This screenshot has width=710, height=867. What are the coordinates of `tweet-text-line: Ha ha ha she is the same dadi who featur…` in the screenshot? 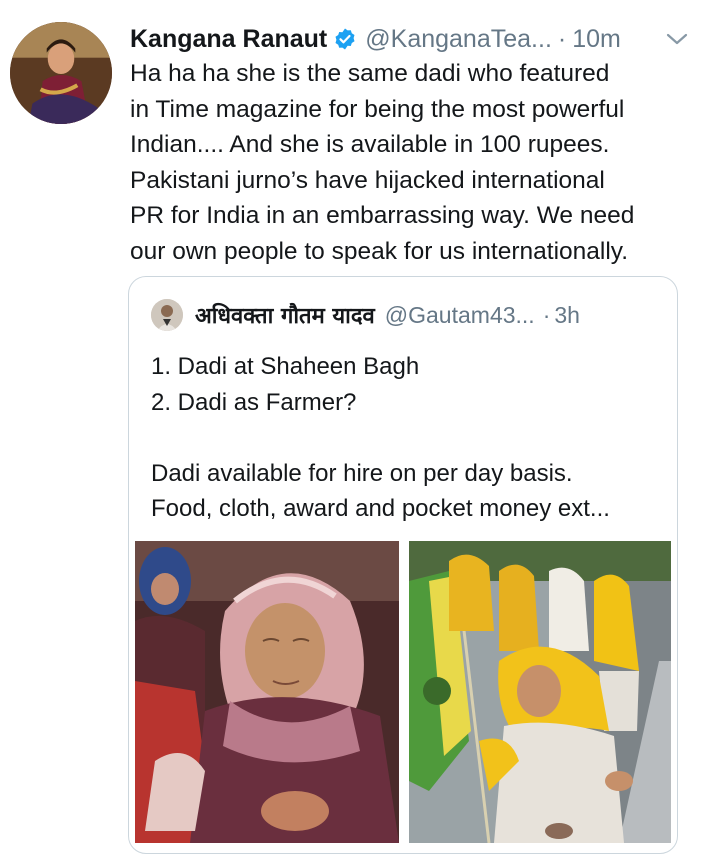 It's located at (370, 73).